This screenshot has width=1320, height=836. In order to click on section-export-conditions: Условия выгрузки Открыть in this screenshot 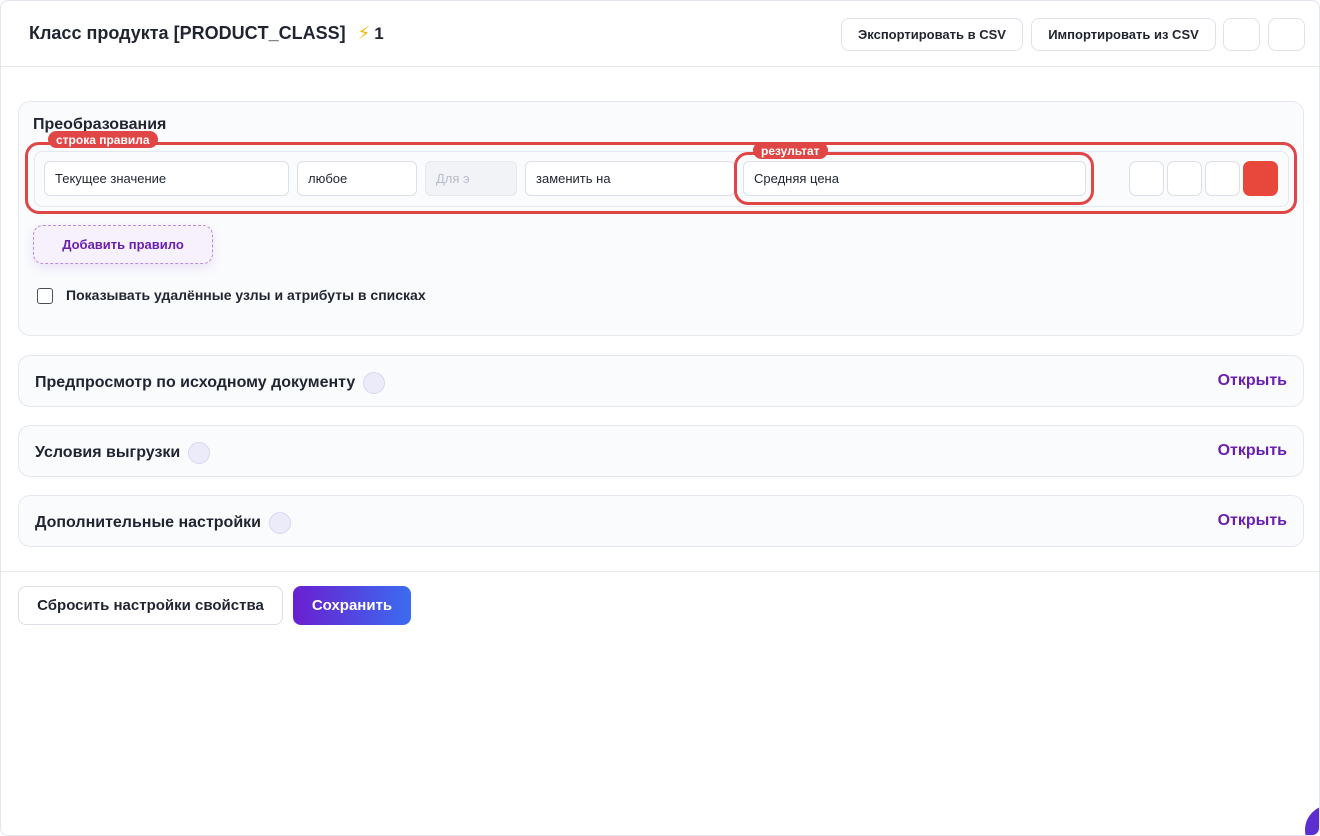, I will do `click(661, 451)`.